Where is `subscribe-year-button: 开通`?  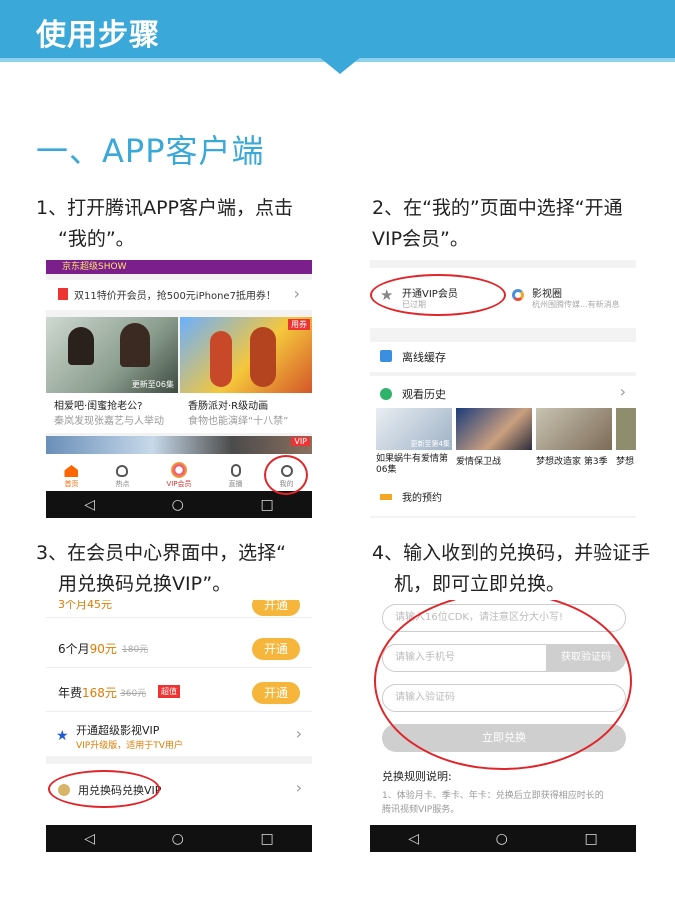 subscribe-year-button: 开通 is located at coordinates (276, 693).